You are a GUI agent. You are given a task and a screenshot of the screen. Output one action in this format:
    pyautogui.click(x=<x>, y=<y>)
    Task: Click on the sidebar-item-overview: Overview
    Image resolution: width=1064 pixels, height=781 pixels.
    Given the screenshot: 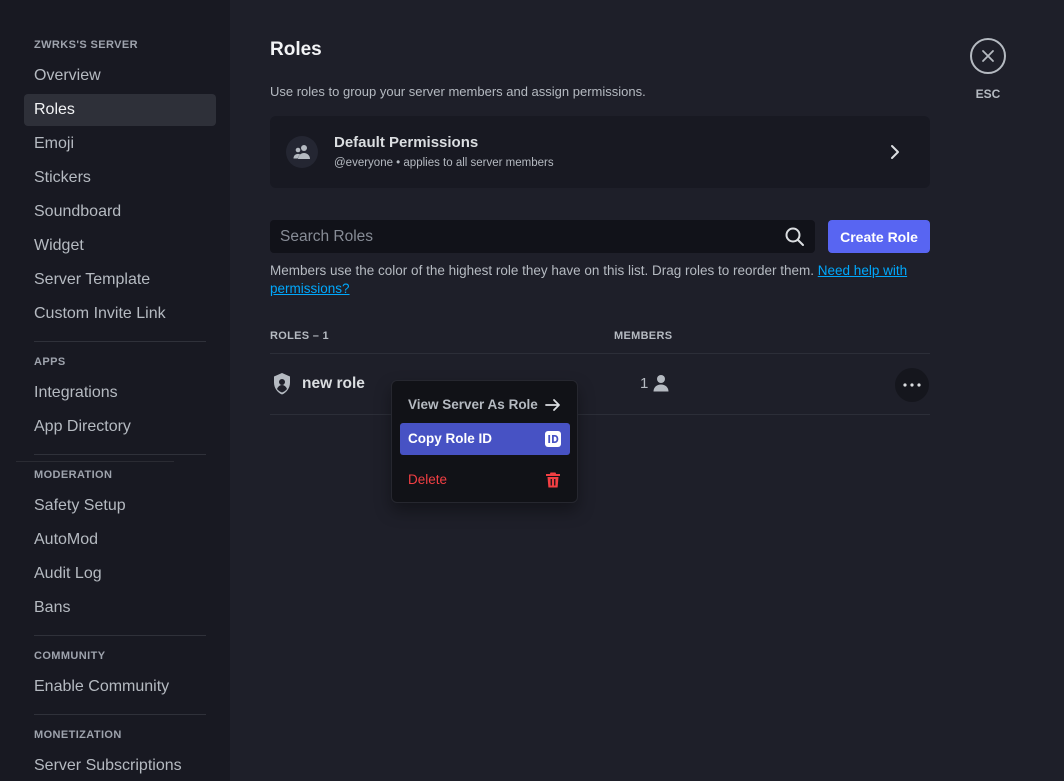 What is the action you would take?
    pyautogui.click(x=120, y=76)
    